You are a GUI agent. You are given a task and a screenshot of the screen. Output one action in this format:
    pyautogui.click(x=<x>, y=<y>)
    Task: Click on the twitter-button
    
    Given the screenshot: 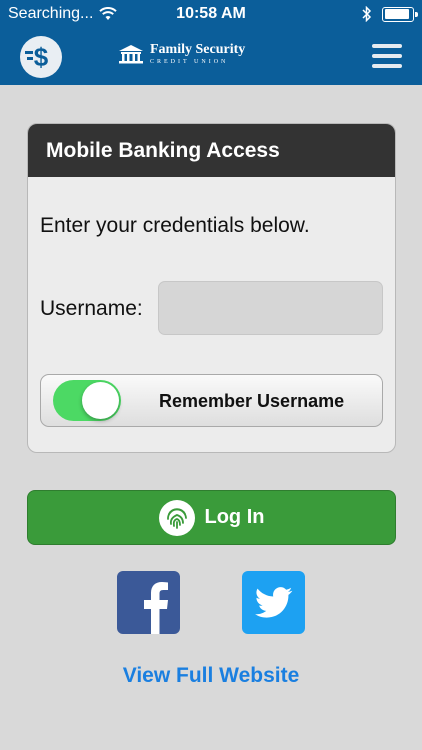 What is the action you would take?
    pyautogui.click(x=273, y=602)
    